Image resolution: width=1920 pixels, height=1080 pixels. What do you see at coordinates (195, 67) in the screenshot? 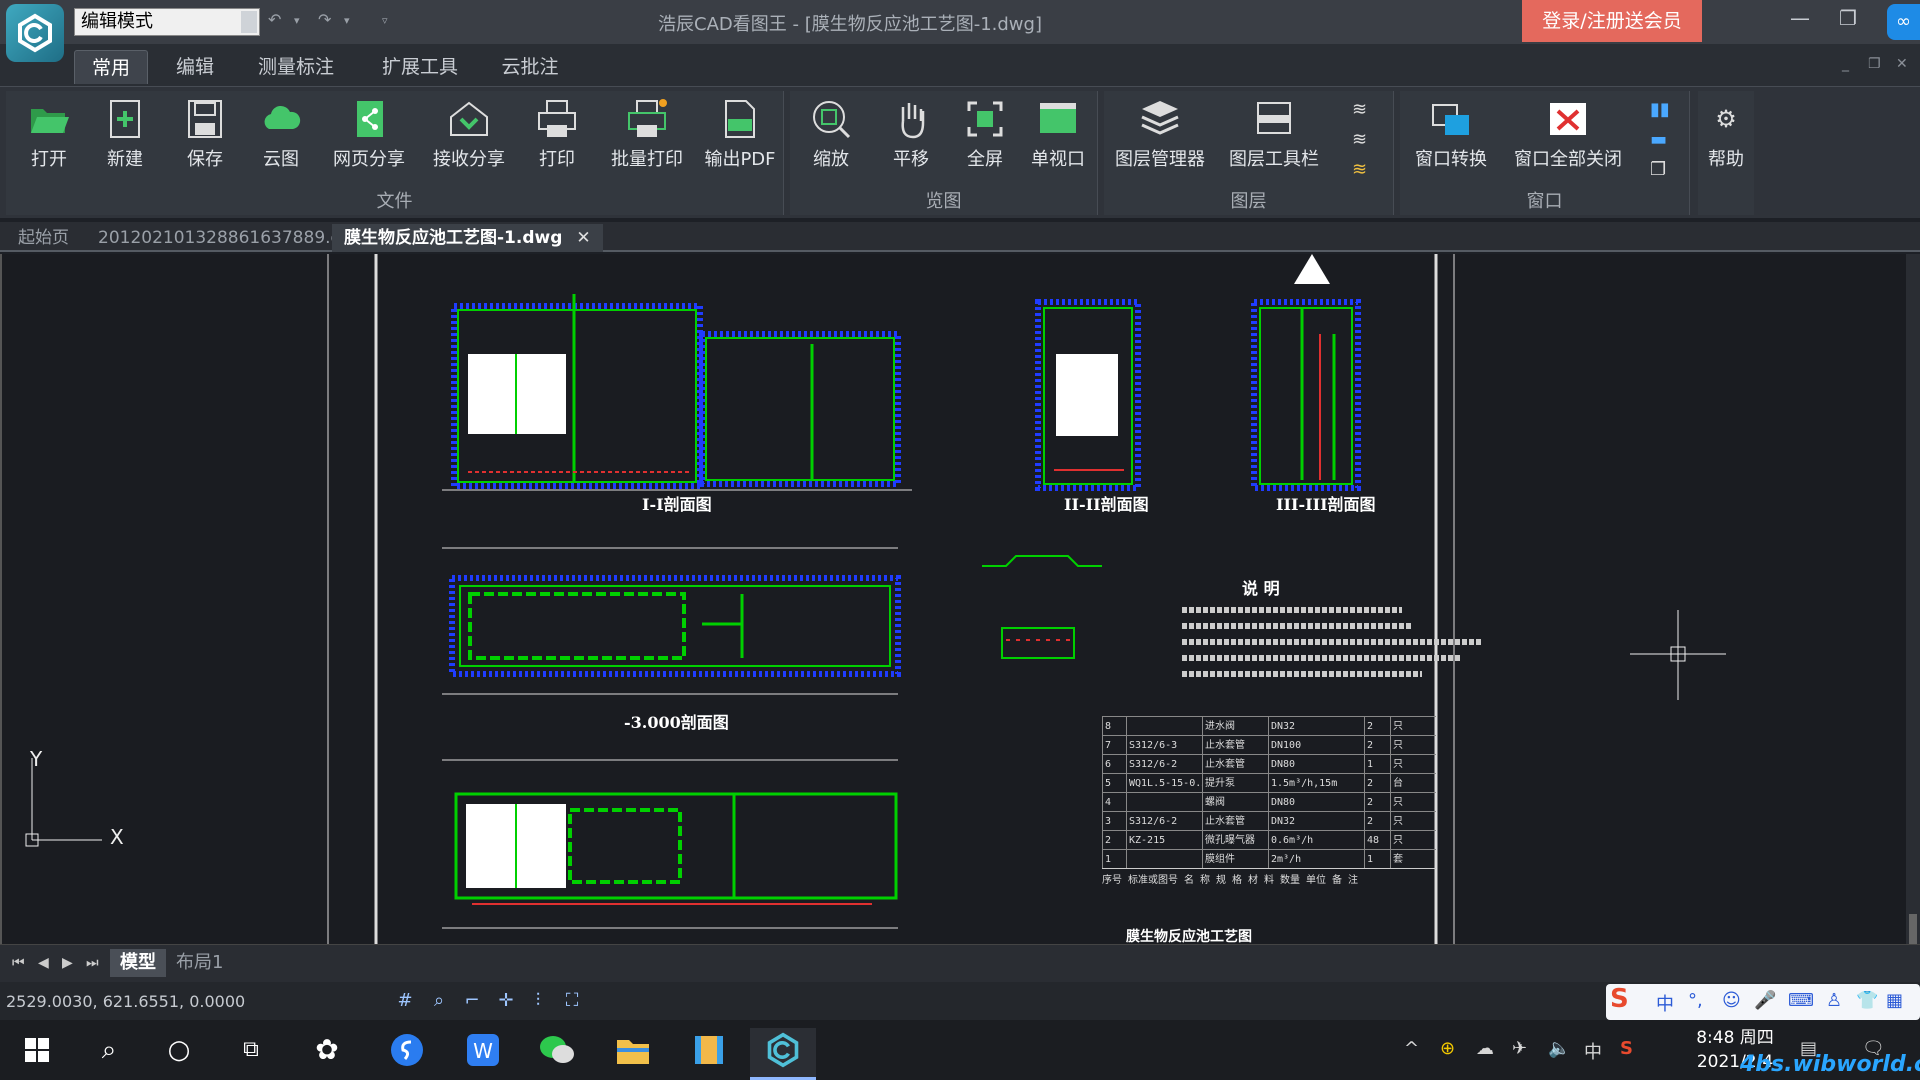
I see `tab-edit: 编辑` at bounding box center [195, 67].